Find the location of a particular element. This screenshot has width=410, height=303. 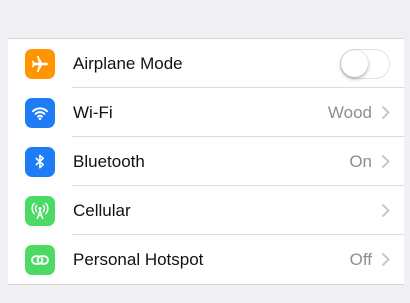

cellular-icon is located at coordinates (40, 210).